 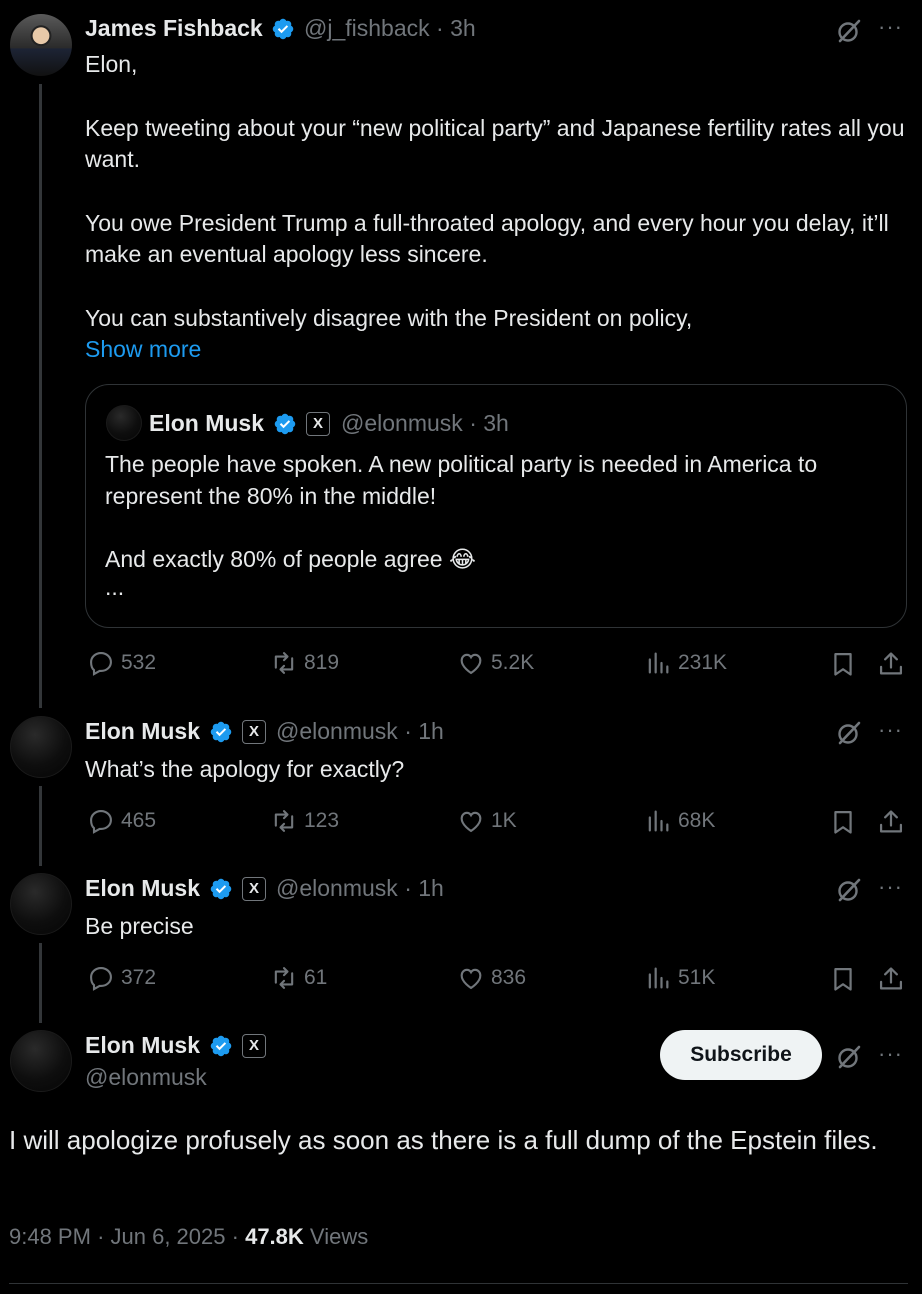 What do you see at coordinates (121, 978) in the screenshot?
I see `reply-button: 372` at bounding box center [121, 978].